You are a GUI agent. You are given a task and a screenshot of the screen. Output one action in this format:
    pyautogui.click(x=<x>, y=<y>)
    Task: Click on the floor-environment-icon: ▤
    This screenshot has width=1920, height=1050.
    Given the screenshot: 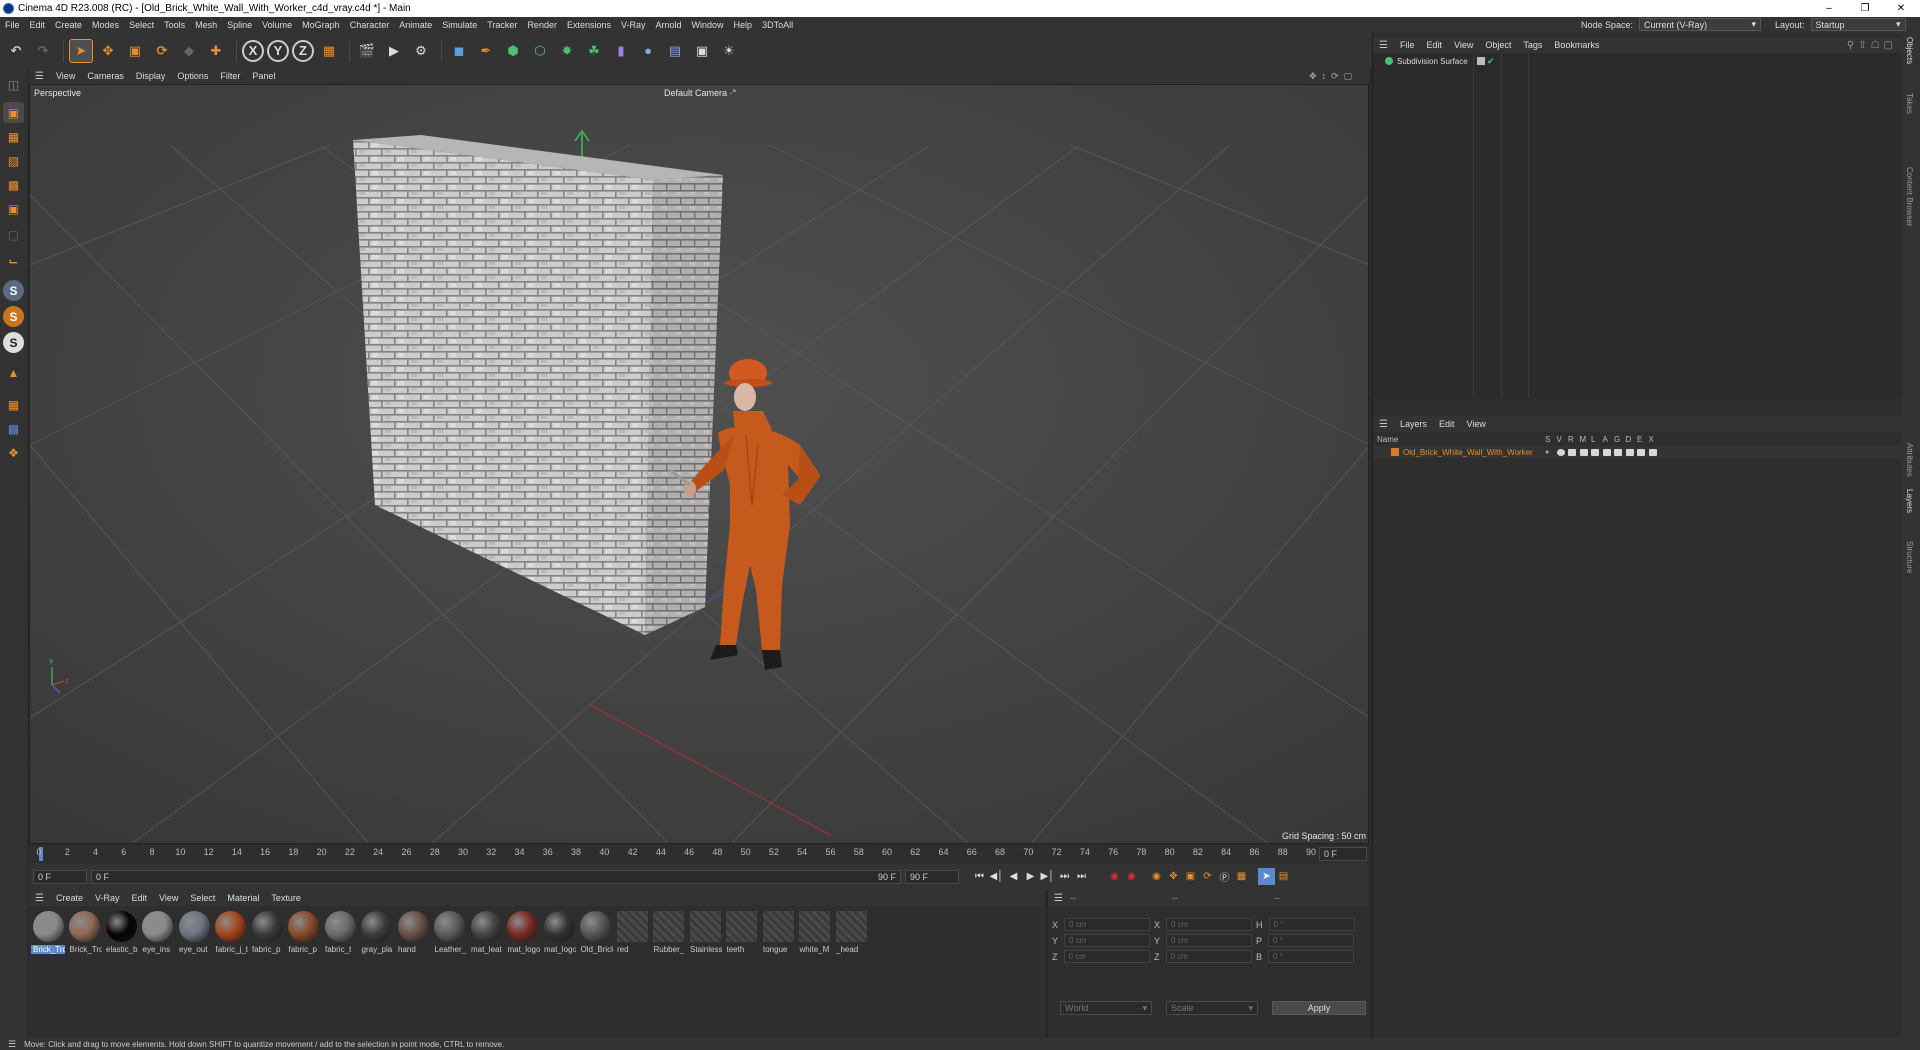 What is the action you would take?
    pyautogui.click(x=675, y=51)
    